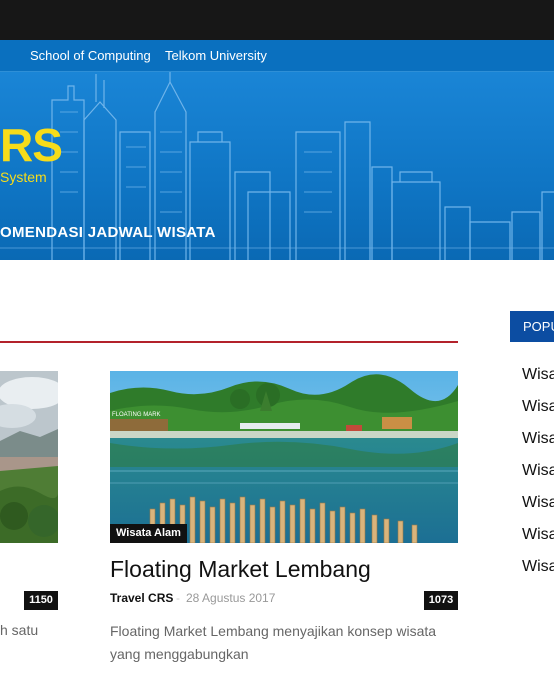  I want to click on category-badge: Wisata Alam, so click(148, 533).